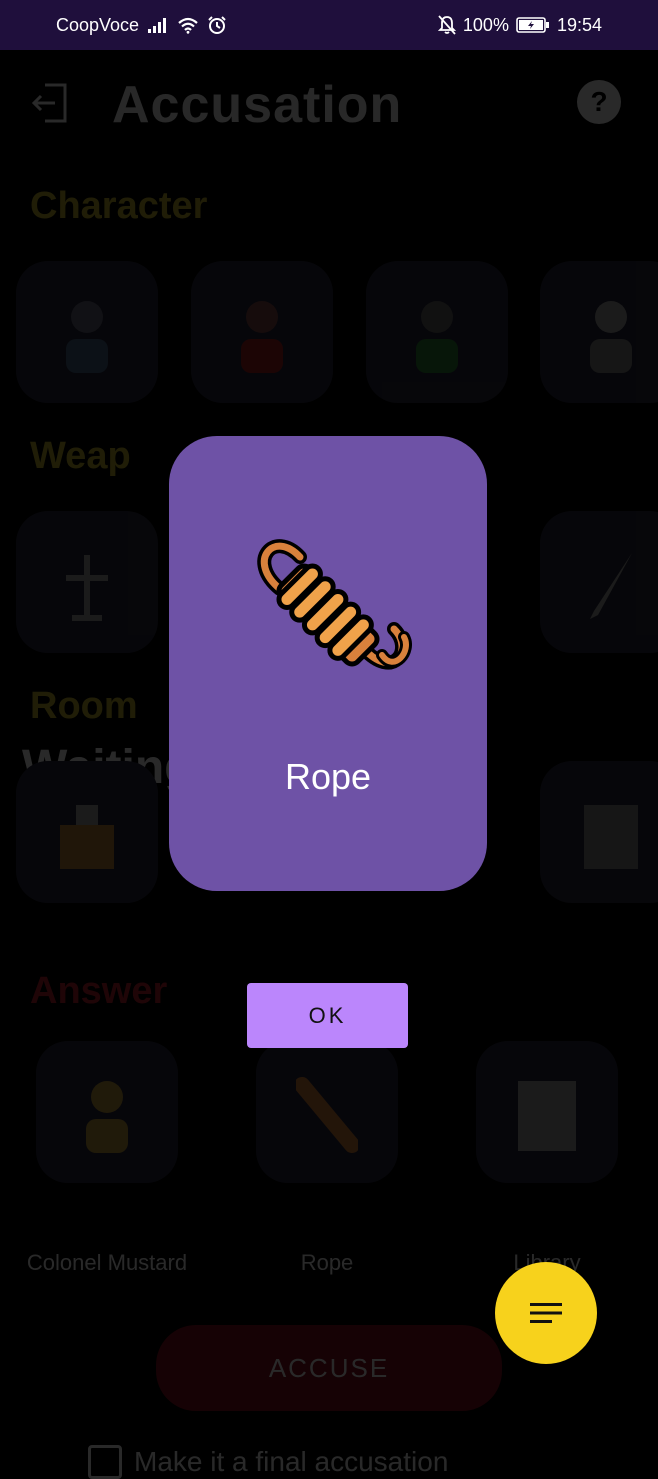  Describe the element at coordinates (87, 588) in the screenshot. I see `candlestick-icon` at that location.